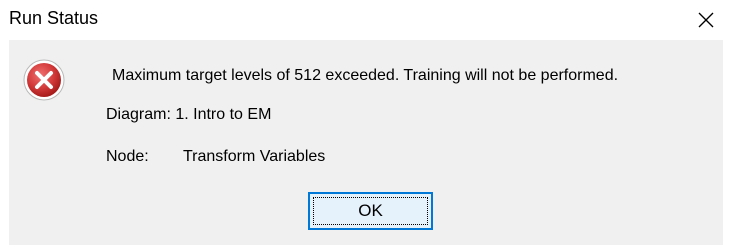 This screenshot has width=729, height=250. I want to click on close-button, so click(706, 20).